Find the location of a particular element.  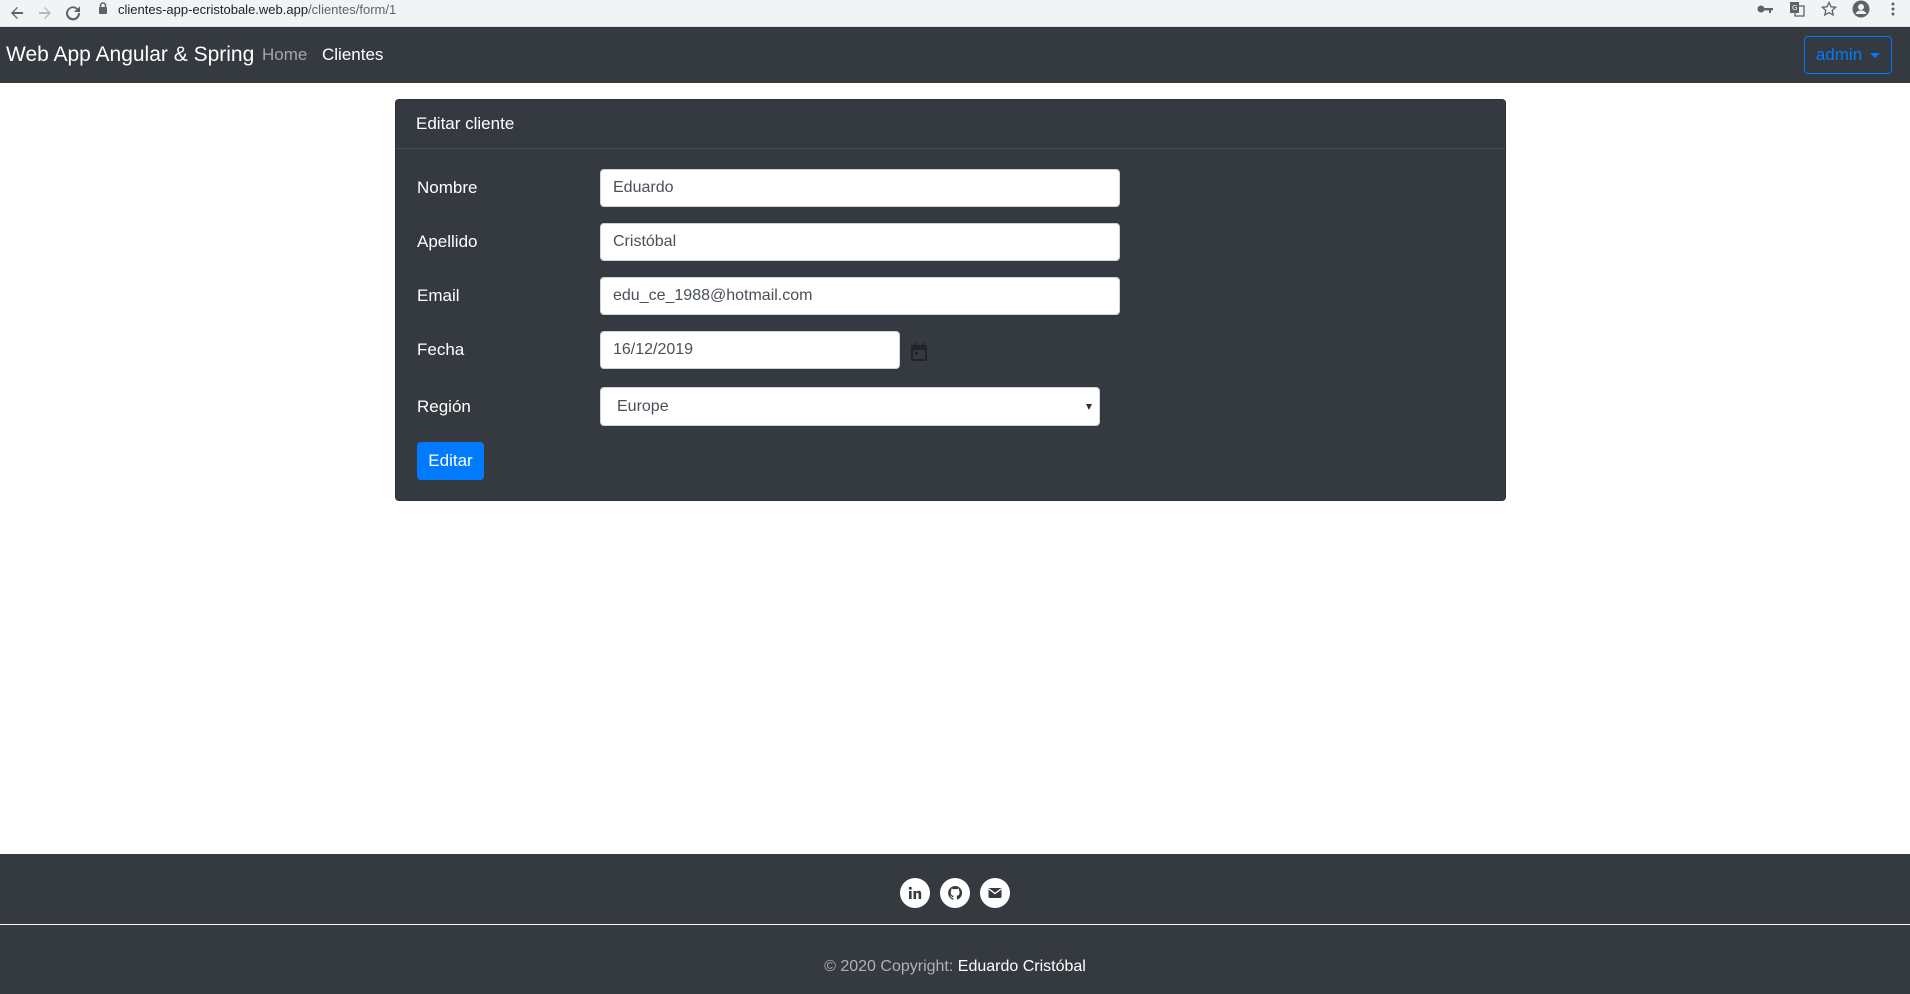

more-vert-icon is located at coordinates (1893, 9).